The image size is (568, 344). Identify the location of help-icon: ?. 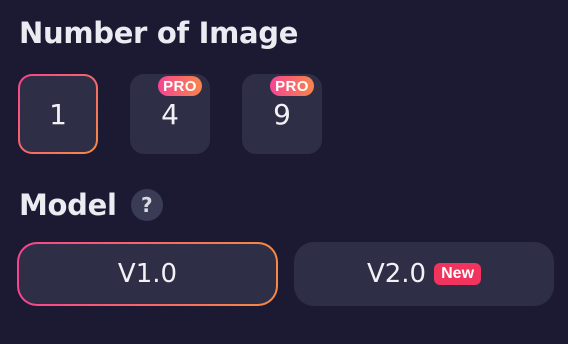
(146, 205).